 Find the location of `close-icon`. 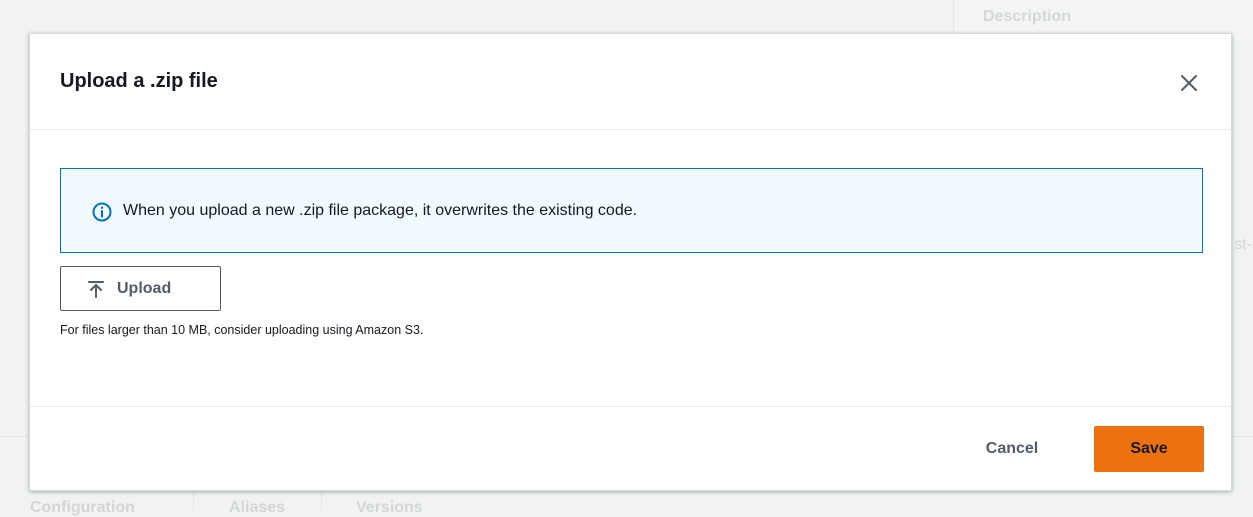

close-icon is located at coordinates (1189, 83).